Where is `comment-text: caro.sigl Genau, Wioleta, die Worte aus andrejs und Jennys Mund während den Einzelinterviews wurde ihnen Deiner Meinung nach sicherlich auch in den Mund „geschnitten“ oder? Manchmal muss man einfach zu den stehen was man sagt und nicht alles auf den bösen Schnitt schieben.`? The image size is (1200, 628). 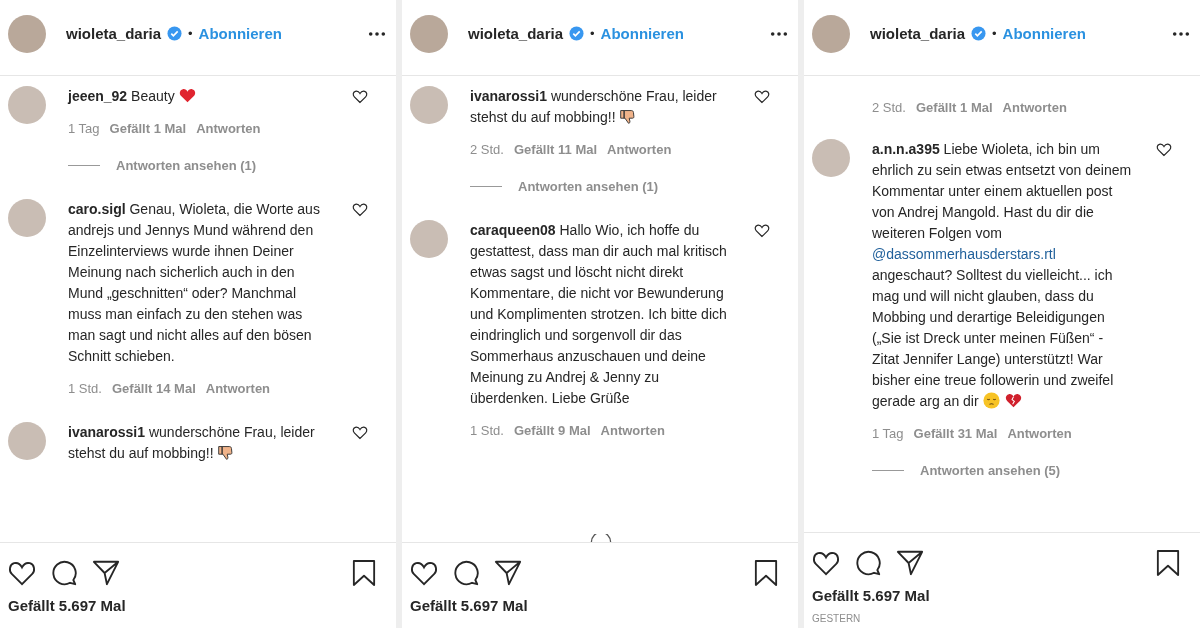
comment-text: caro.sigl Genau, Wioleta, die Worte aus andrejs und Jennys Mund während den Einzelinterviews wurde ihnen Deiner Meinung nach sicherlich auch in den Mund „geschnitten“ oder? Manchmal muss man einfach zu den stehen was man sagt und nicht alles auf den bösen Schnitt schieben. is located at coordinates (194, 283).